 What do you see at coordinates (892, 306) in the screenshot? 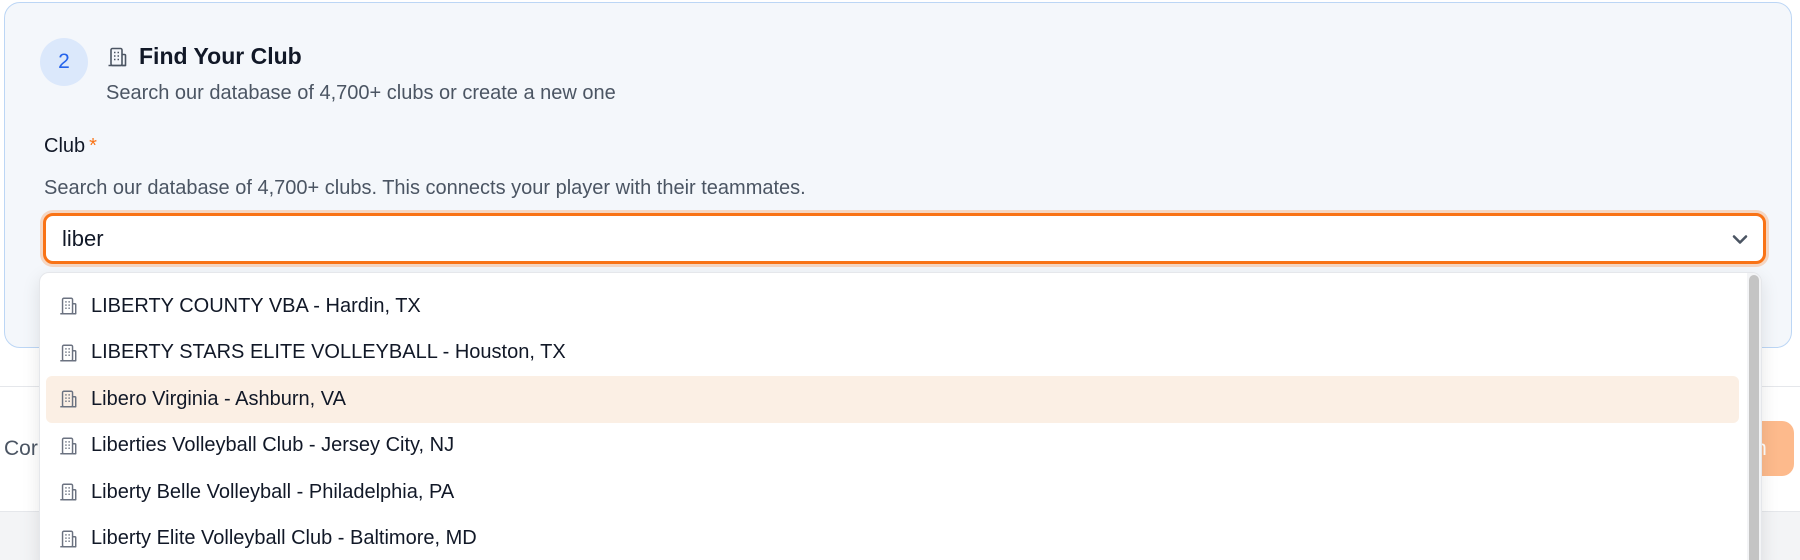
I see `club-option: LIBERTY COUNTY VBA - Hardin, TX` at bounding box center [892, 306].